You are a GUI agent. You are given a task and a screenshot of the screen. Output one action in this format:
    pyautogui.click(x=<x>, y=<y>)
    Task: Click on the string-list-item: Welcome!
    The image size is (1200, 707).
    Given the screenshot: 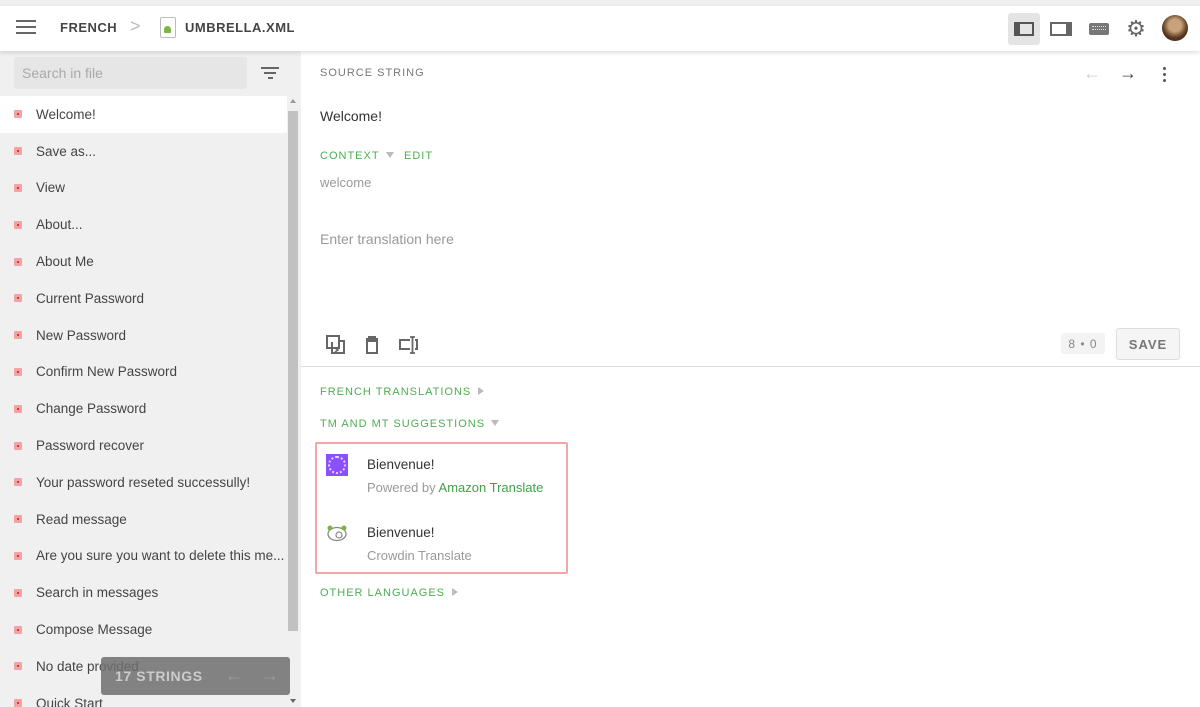 What is the action you would take?
    pyautogui.click(x=143, y=114)
    